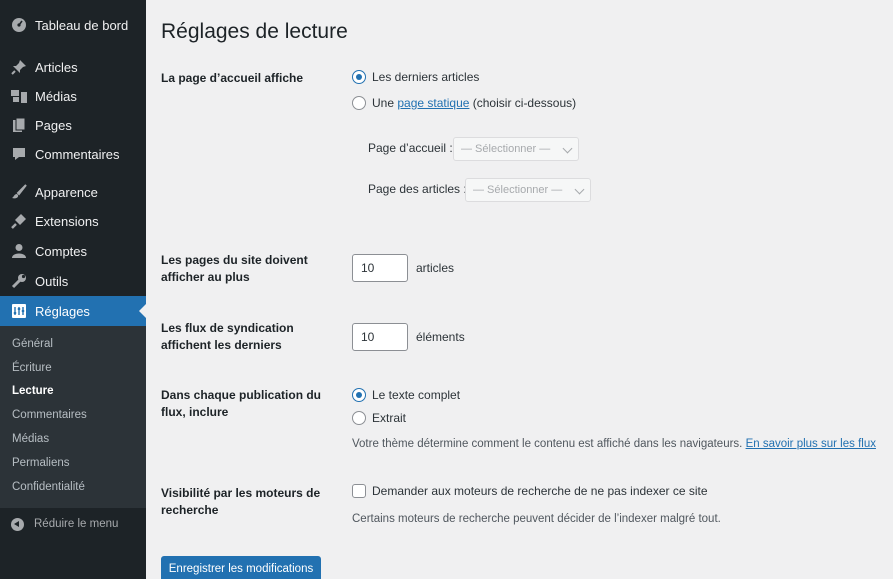 The width and height of the screenshot is (893, 579). What do you see at coordinates (19, 154) in the screenshot?
I see `comment-icon` at bounding box center [19, 154].